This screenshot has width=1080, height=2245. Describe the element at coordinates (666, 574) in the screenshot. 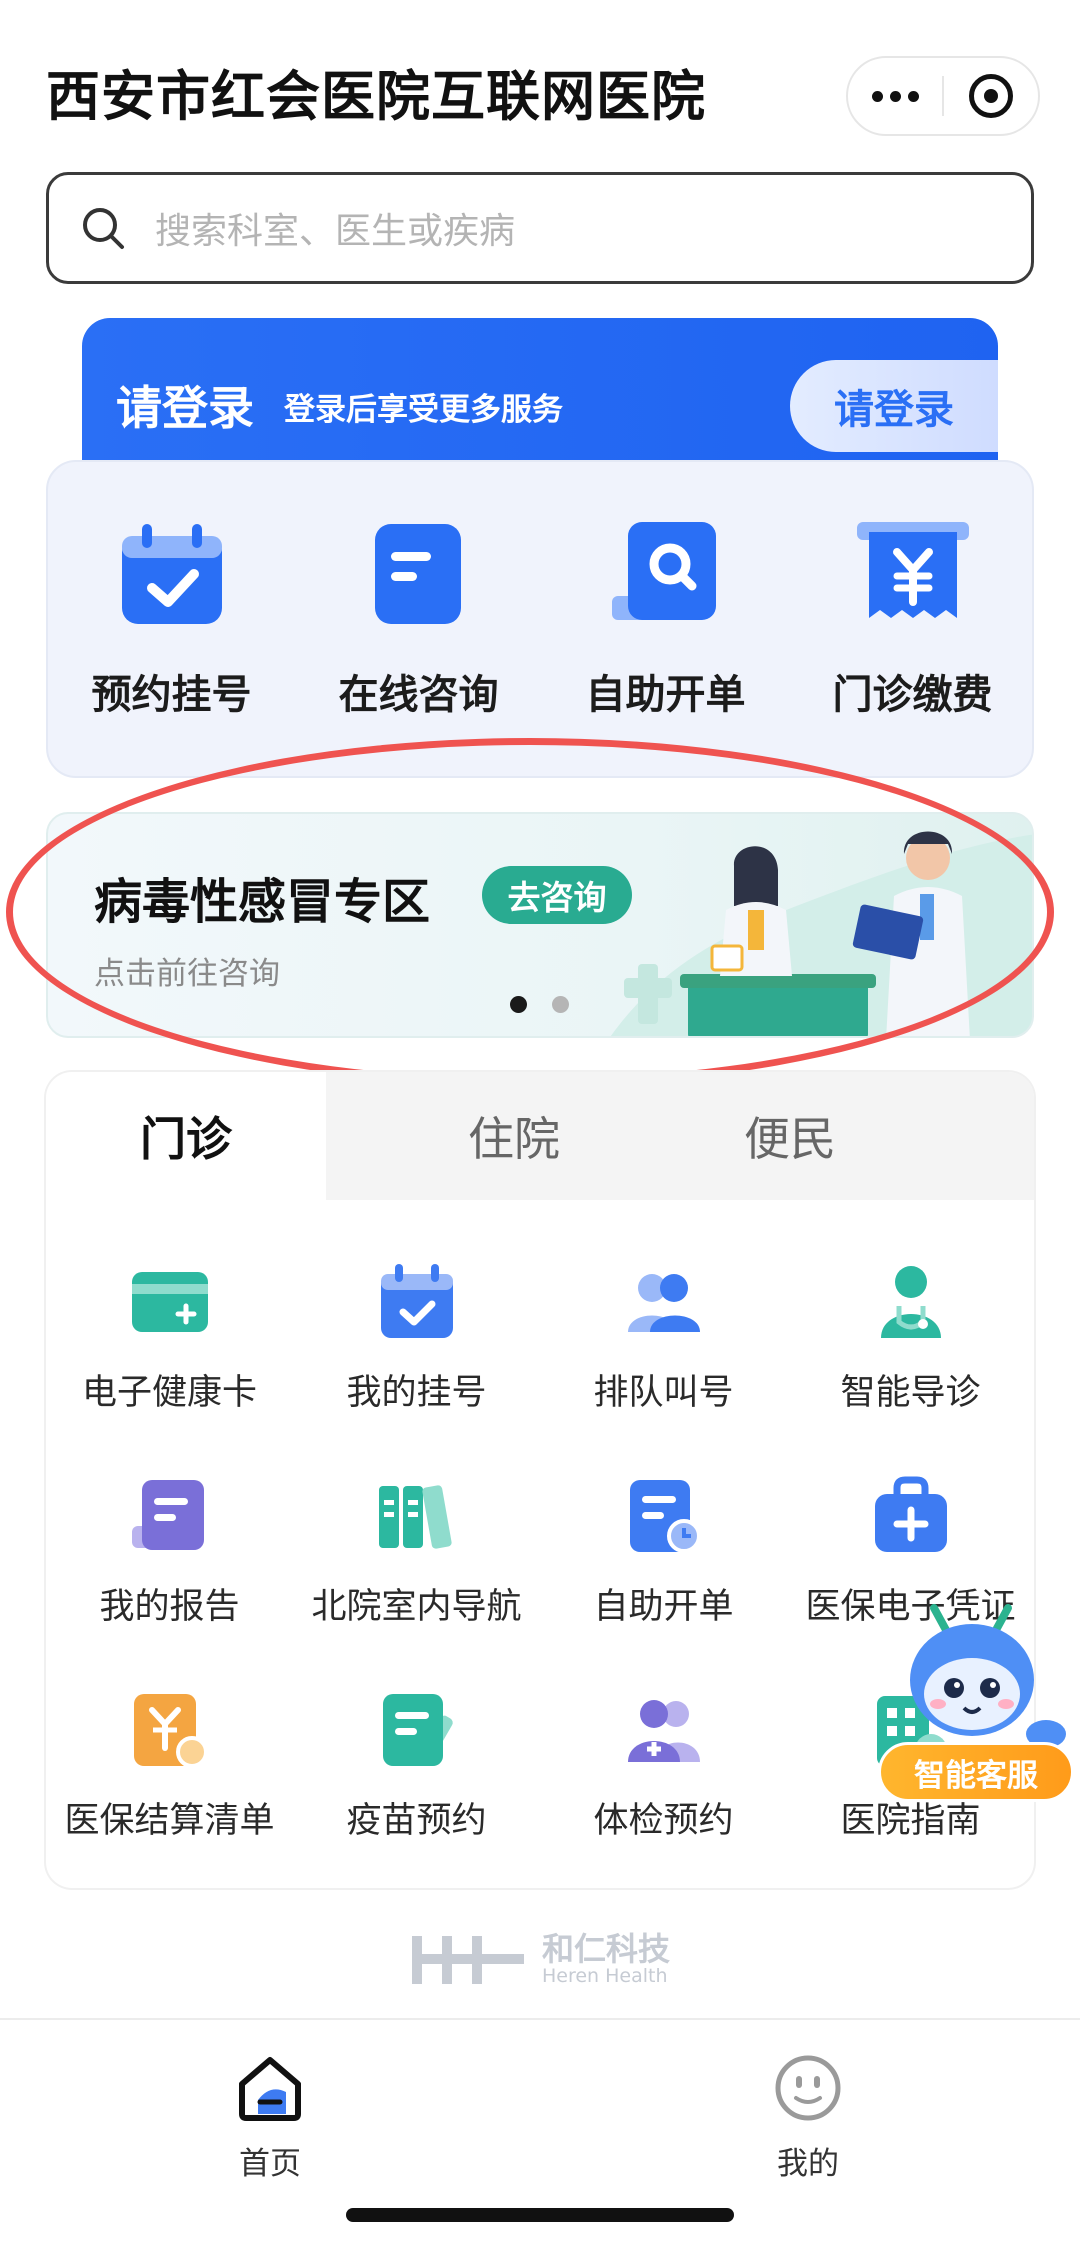

I see `document-search-icon` at that location.